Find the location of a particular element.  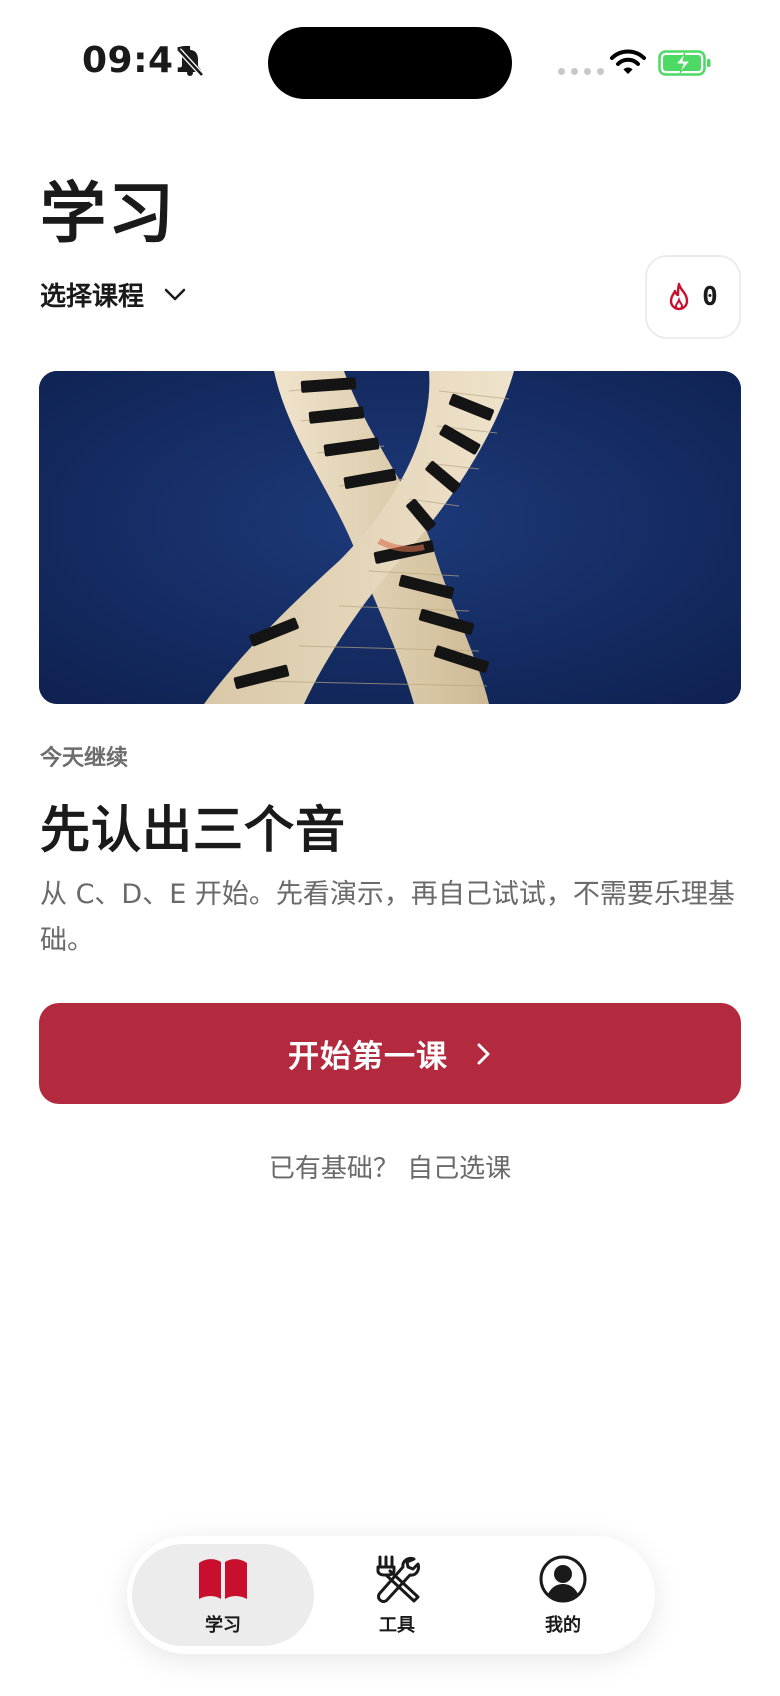

streak-badge: 0 is located at coordinates (693, 297).